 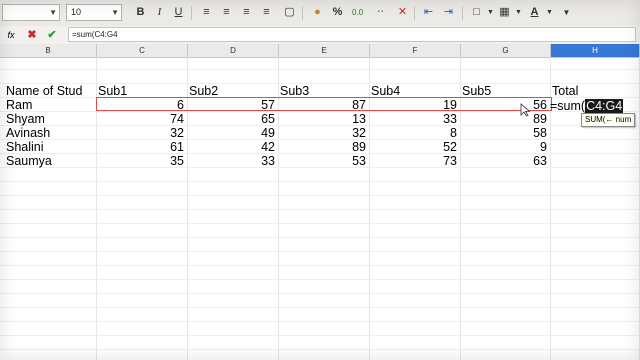 I want to click on score-cell: 73, so click(x=415, y=161).